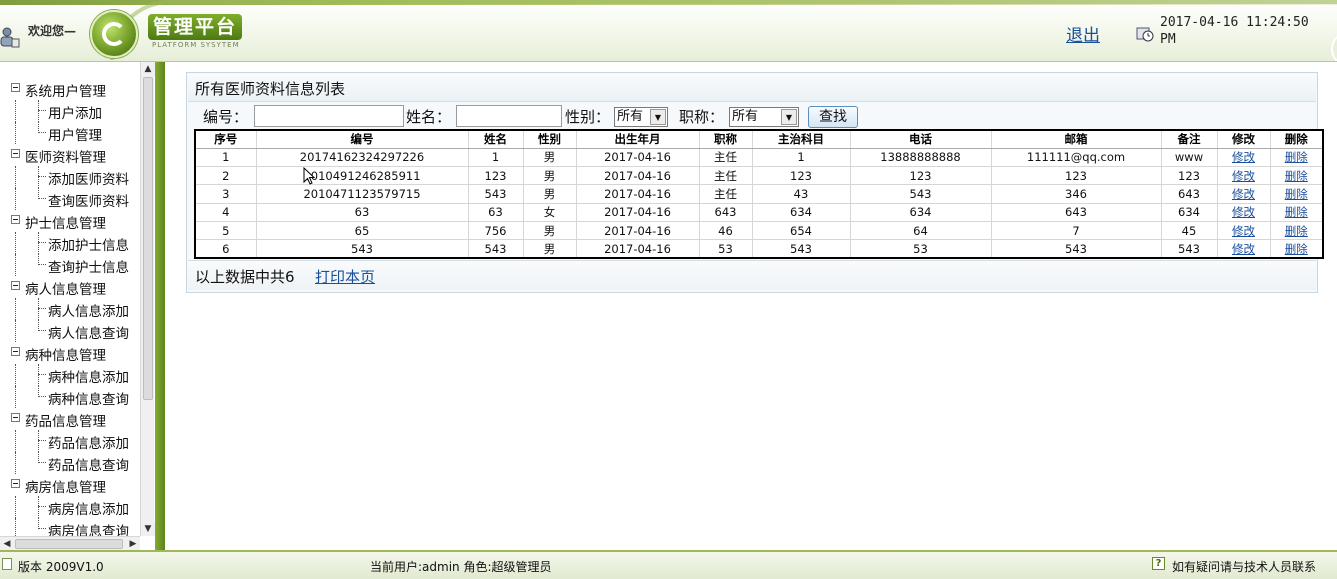  Describe the element at coordinates (764, 117) in the screenshot. I see `title-select: 所有 ▼` at that location.